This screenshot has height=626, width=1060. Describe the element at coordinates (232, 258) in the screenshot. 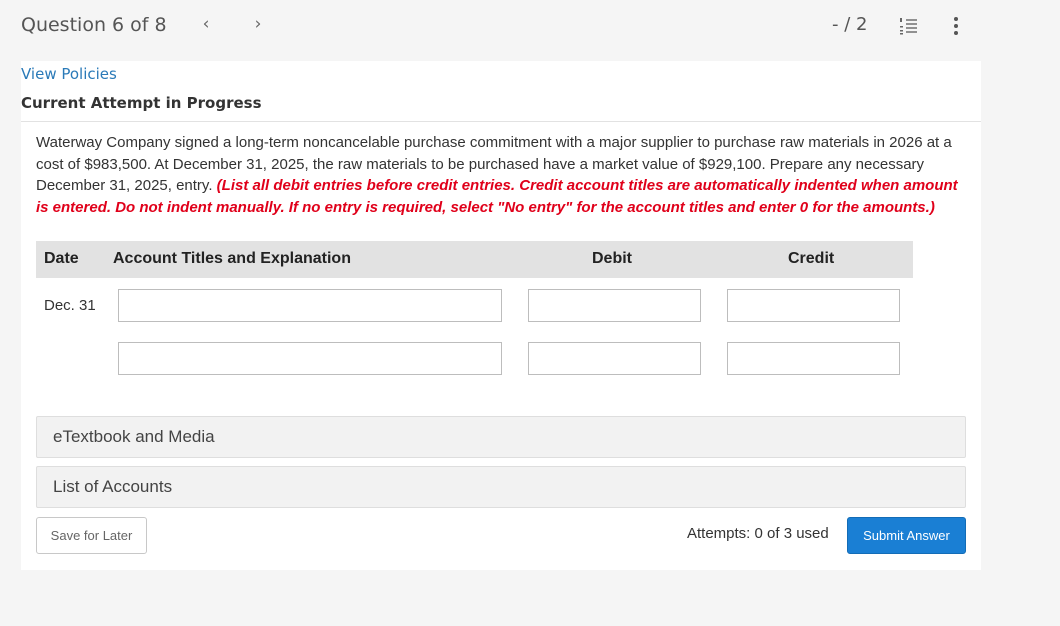

I see `header-account: Account Titles and Explanation` at that location.